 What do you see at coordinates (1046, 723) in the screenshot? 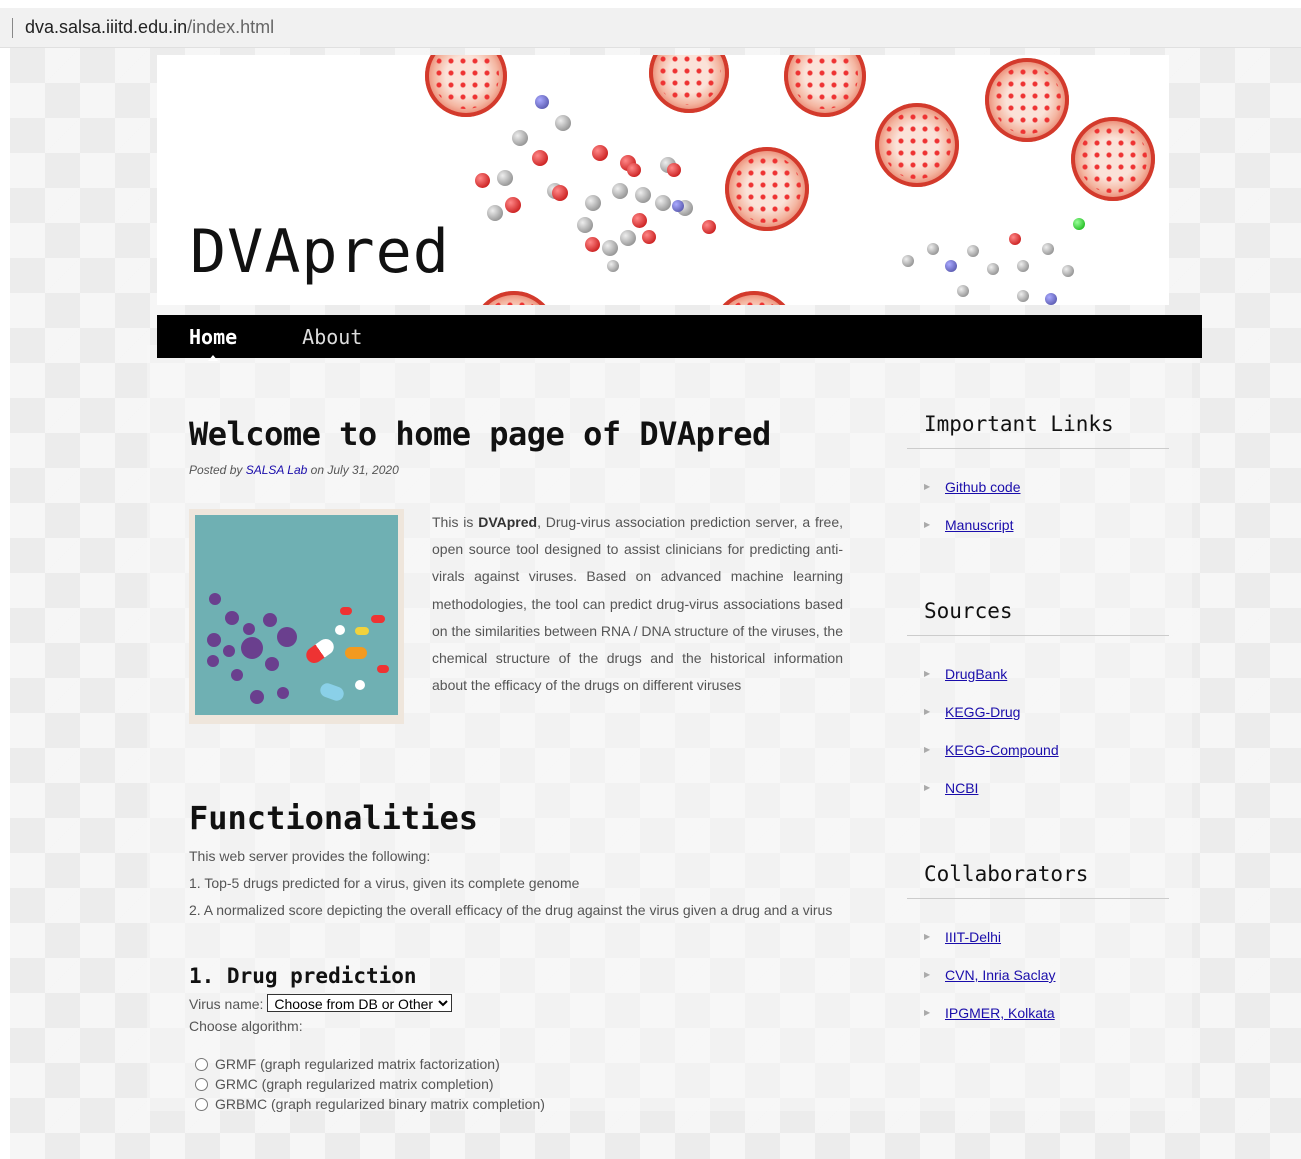
I see `list-item: ▶ KEGG-Drug` at bounding box center [1046, 723].